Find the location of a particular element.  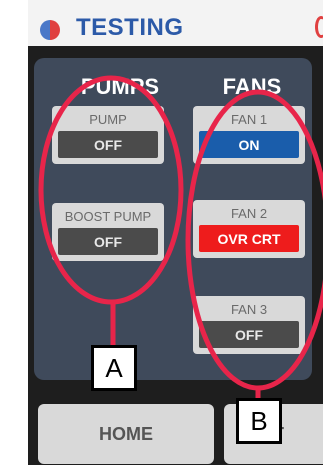

fan-1-tile: FAN 1 ON is located at coordinates (249, 135).